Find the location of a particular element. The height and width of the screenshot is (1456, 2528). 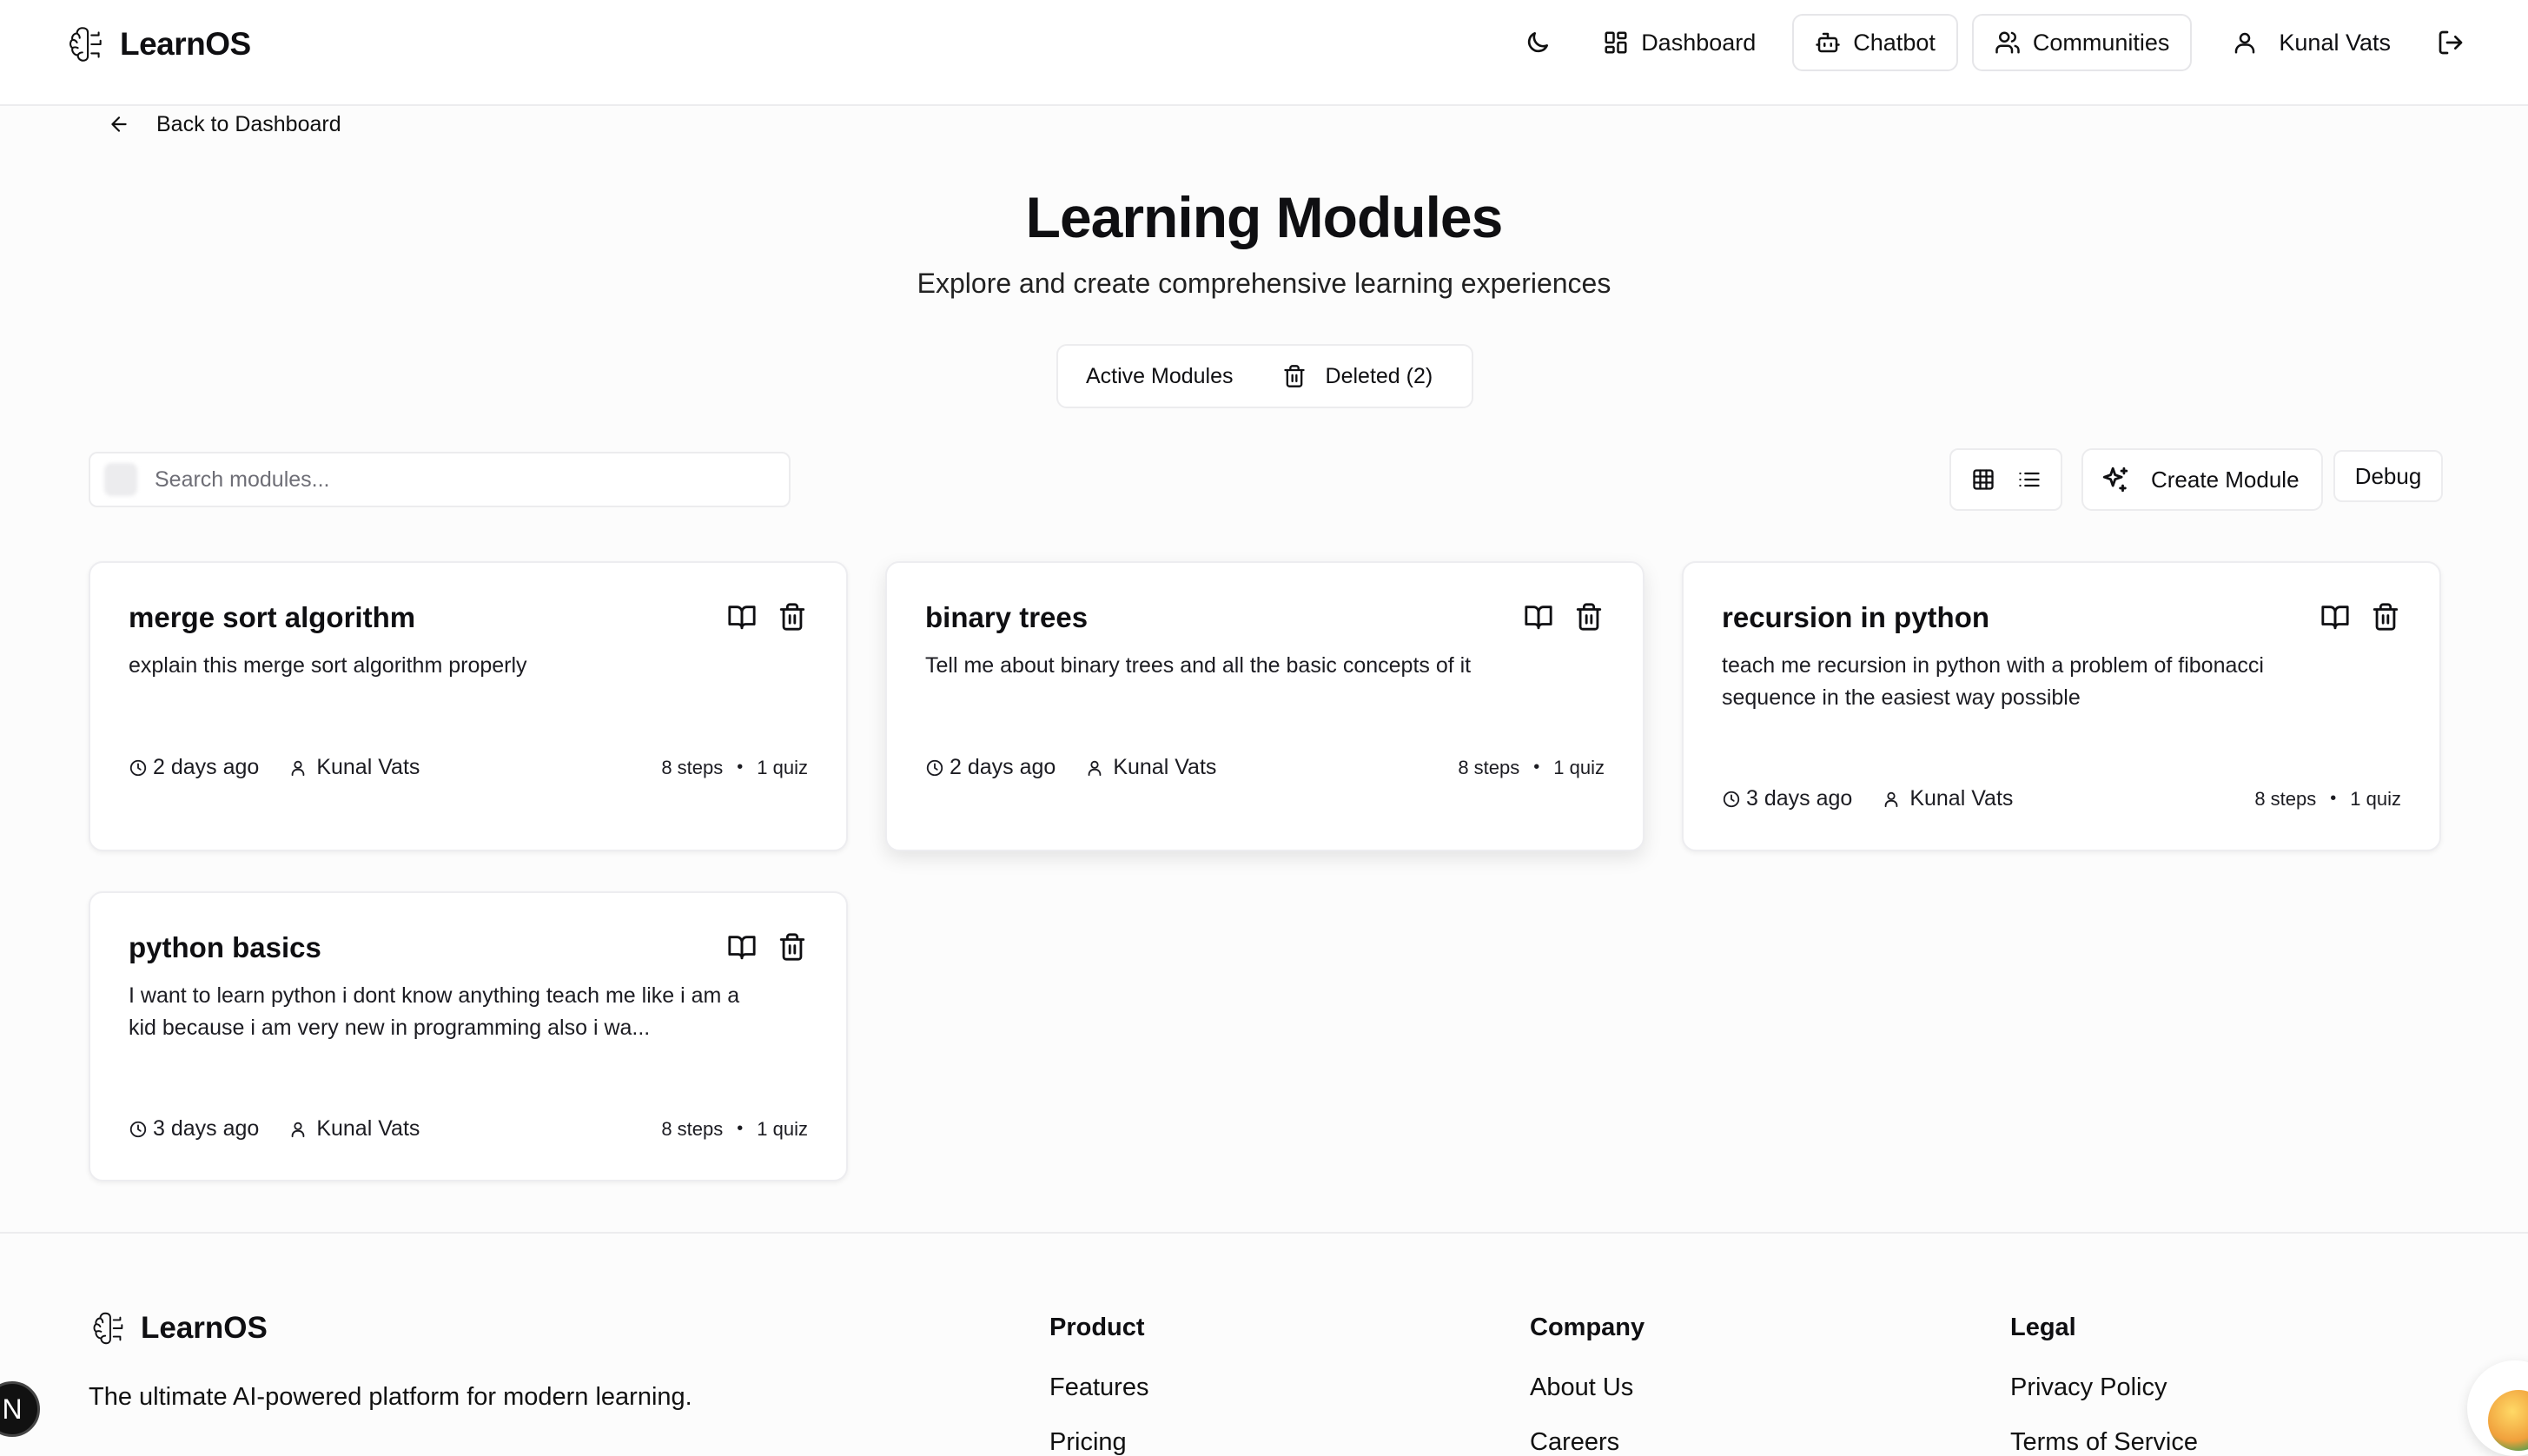

footer-link: About Us is located at coordinates (1588, 1387).